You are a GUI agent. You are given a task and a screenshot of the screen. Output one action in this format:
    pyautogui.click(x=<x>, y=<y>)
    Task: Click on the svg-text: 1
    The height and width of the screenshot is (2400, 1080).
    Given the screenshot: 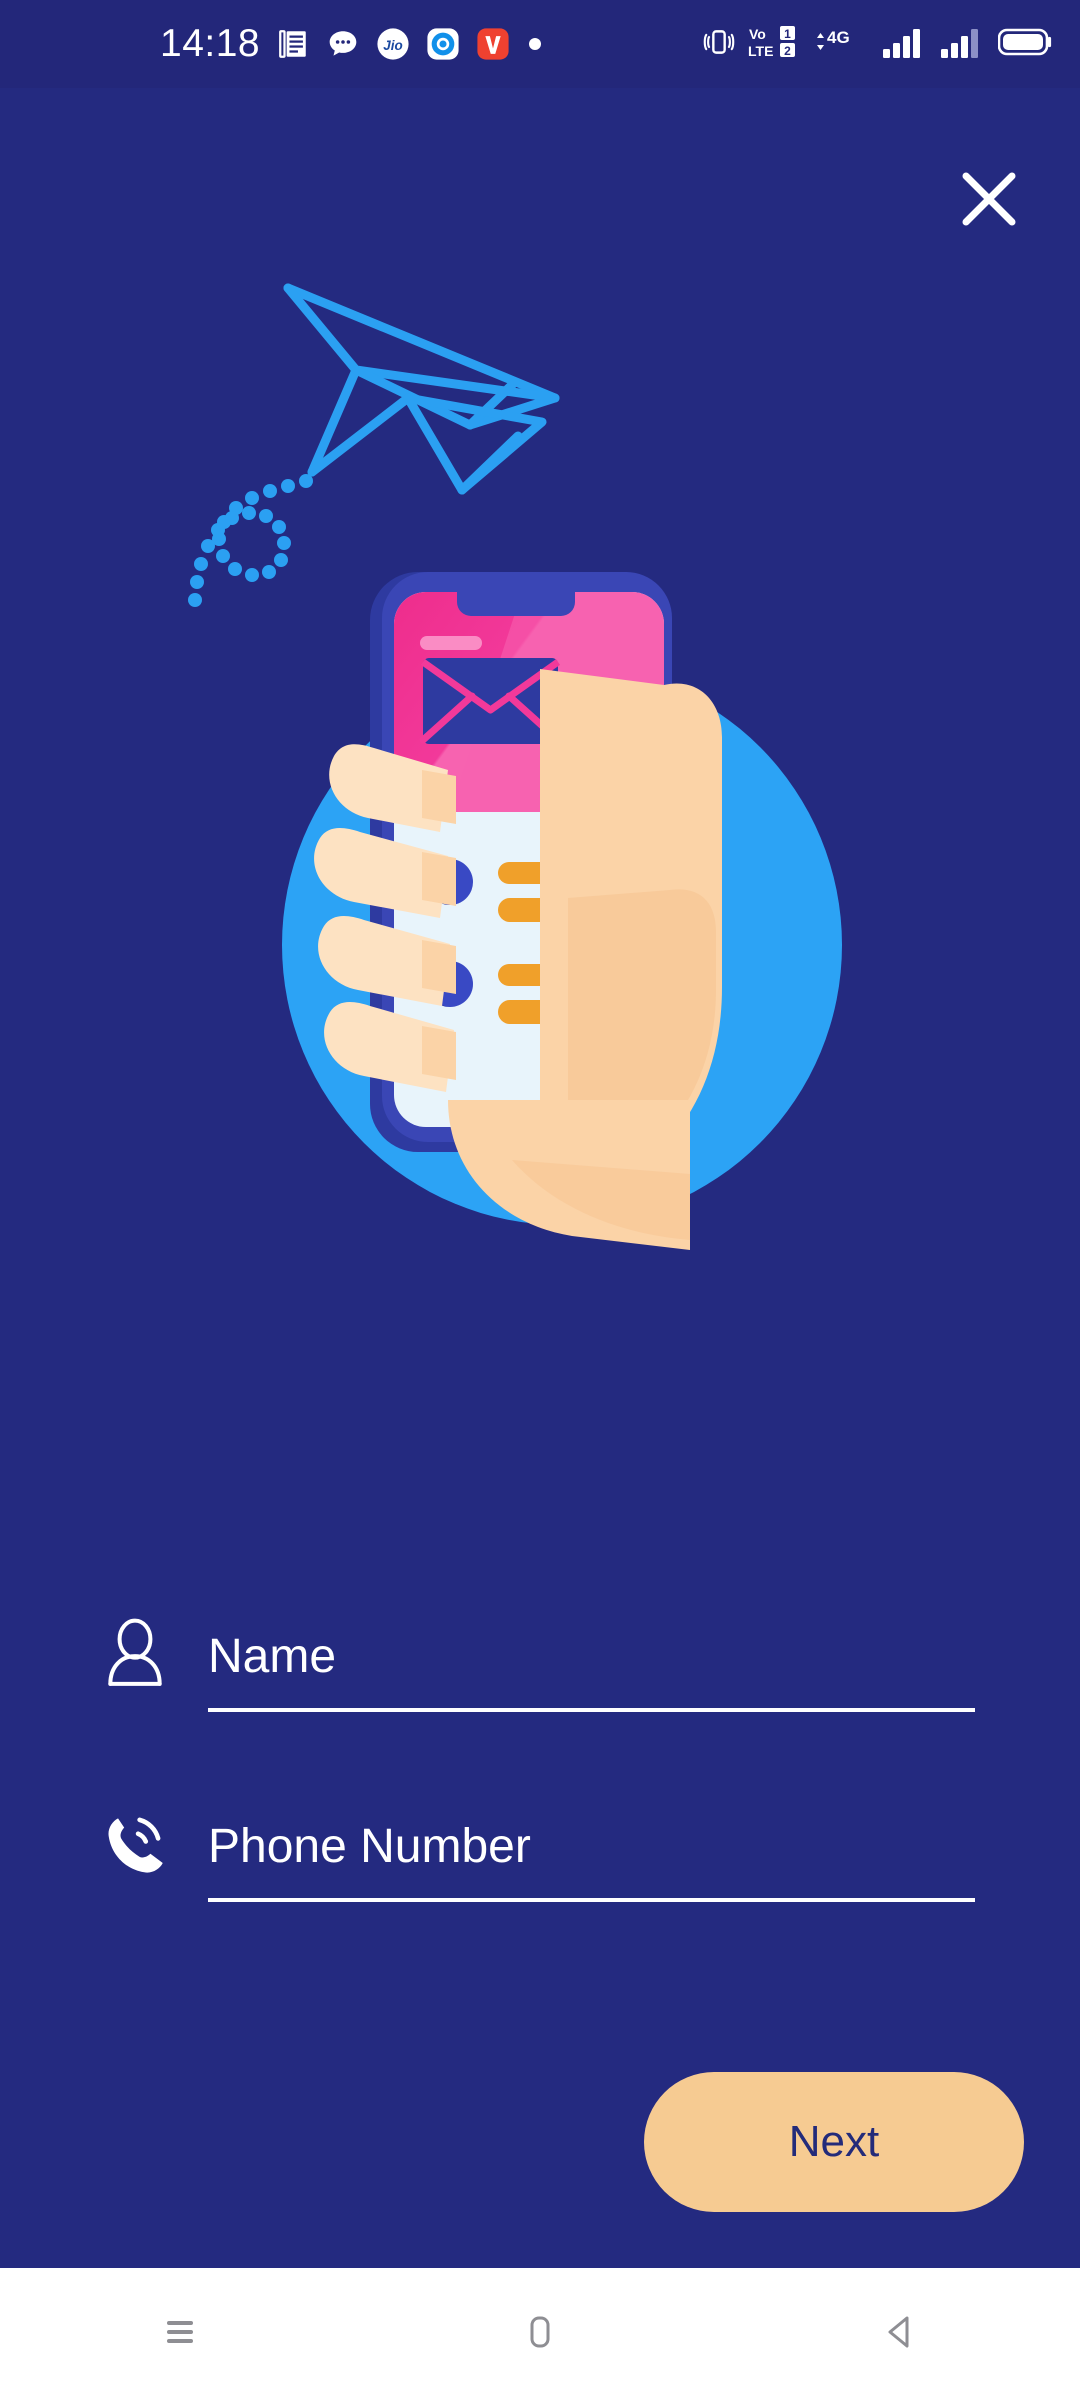 What is the action you would take?
    pyautogui.click(x=787, y=34)
    